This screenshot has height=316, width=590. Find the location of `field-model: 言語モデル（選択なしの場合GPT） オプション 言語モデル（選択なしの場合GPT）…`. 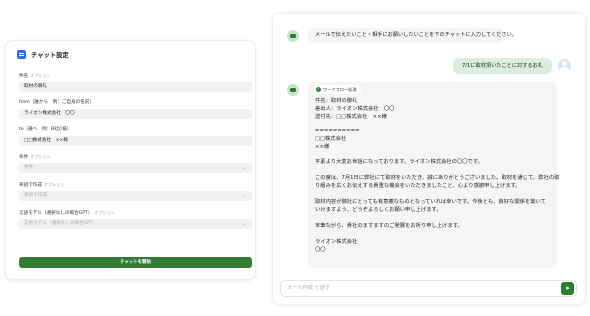

field-model: 言語モデル（選択なしの場合GPT） オプション 言語モデル（選択なしの場合GPT）… is located at coordinates (135, 219).